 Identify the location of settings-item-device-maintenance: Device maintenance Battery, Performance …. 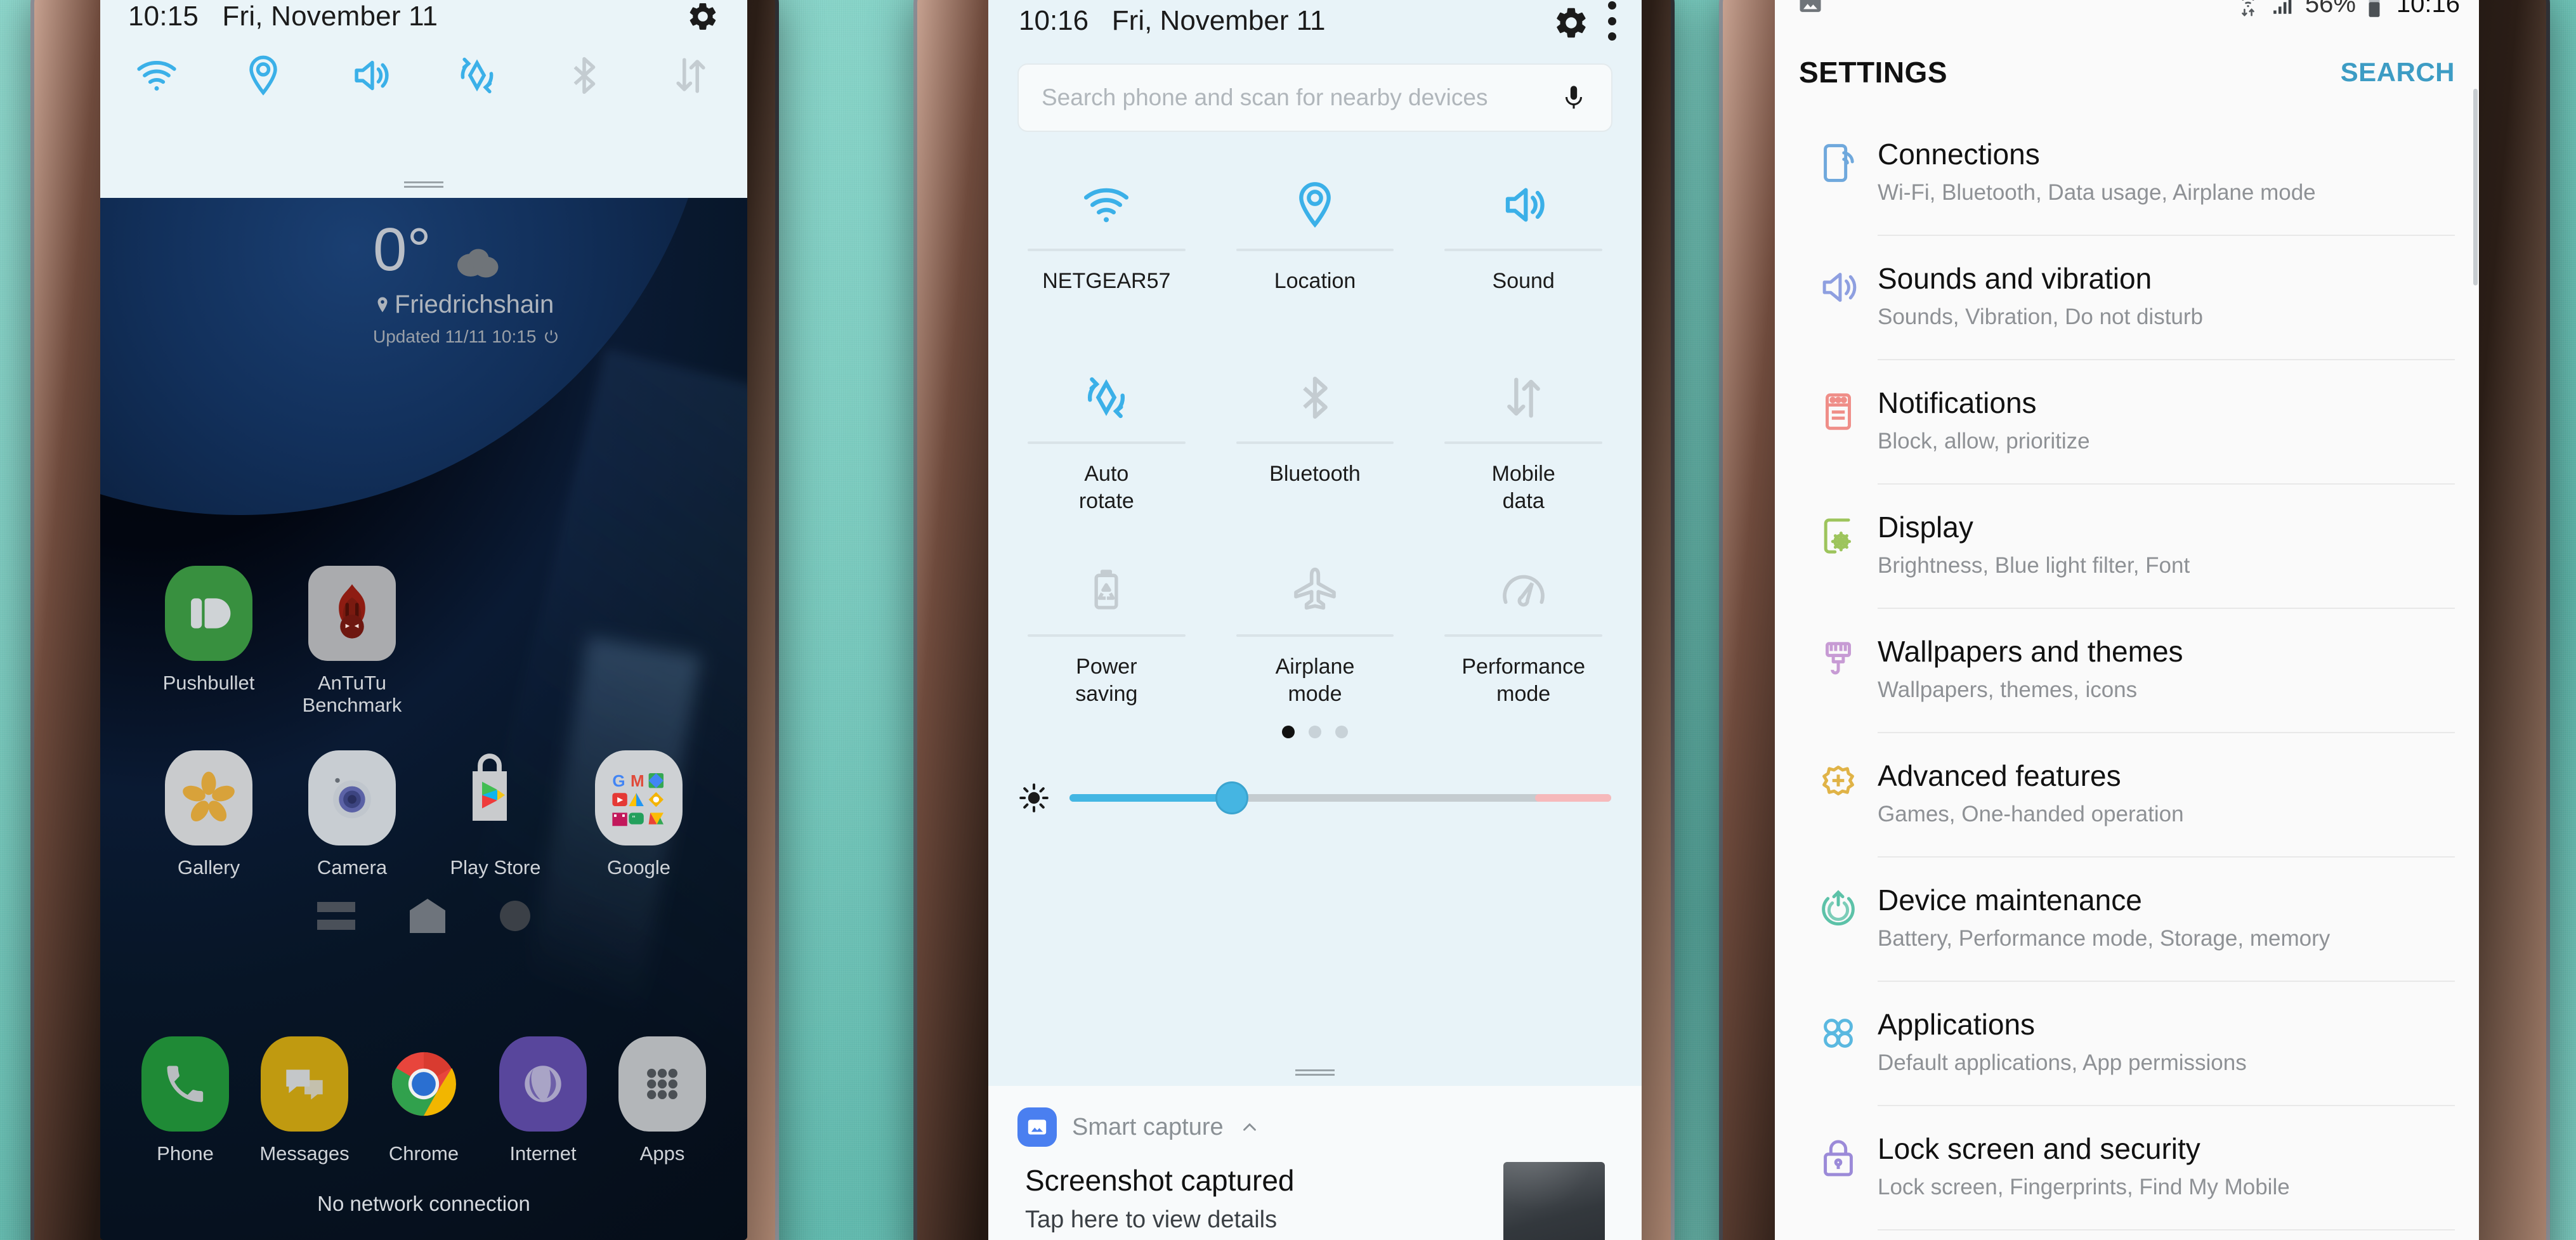
(2127, 920).